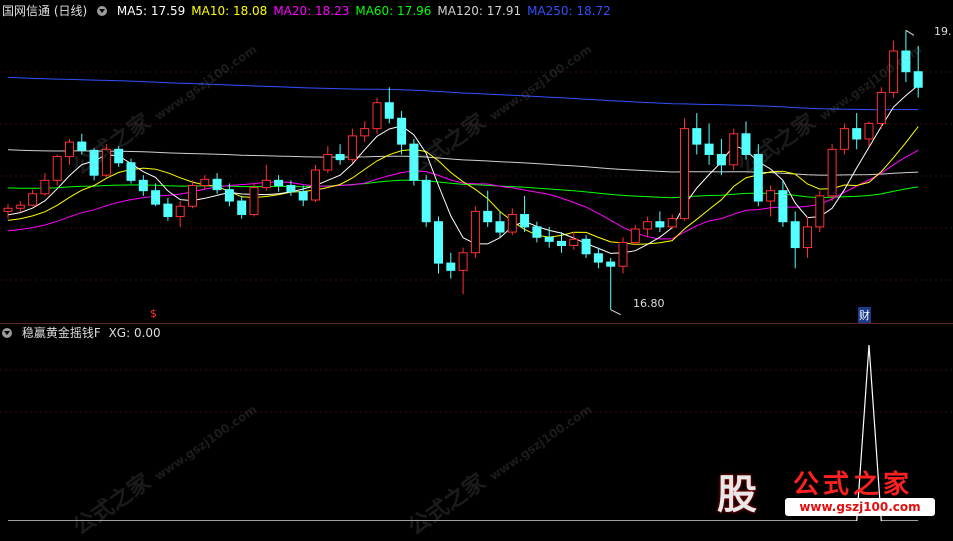 The height and width of the screenshot is (541, 953). What do you see at coordinates (479, 11) in the screenshot?
I see `ma-legend-item: MA120: 17.91` at bounding box center [479, 11].